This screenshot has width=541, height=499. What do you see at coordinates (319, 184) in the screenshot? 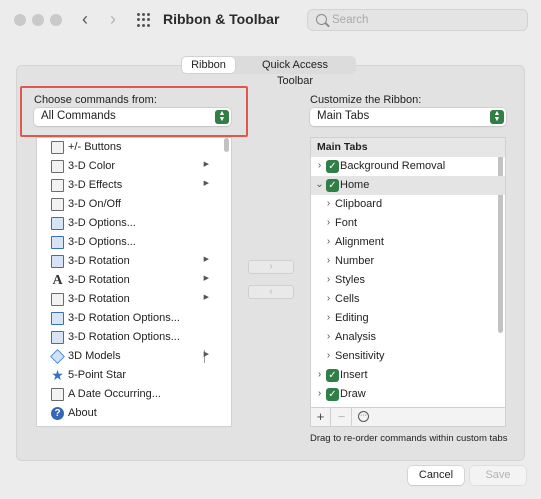
I see `chevron-down-icon: ⌄` at bounding box center [319, 184].